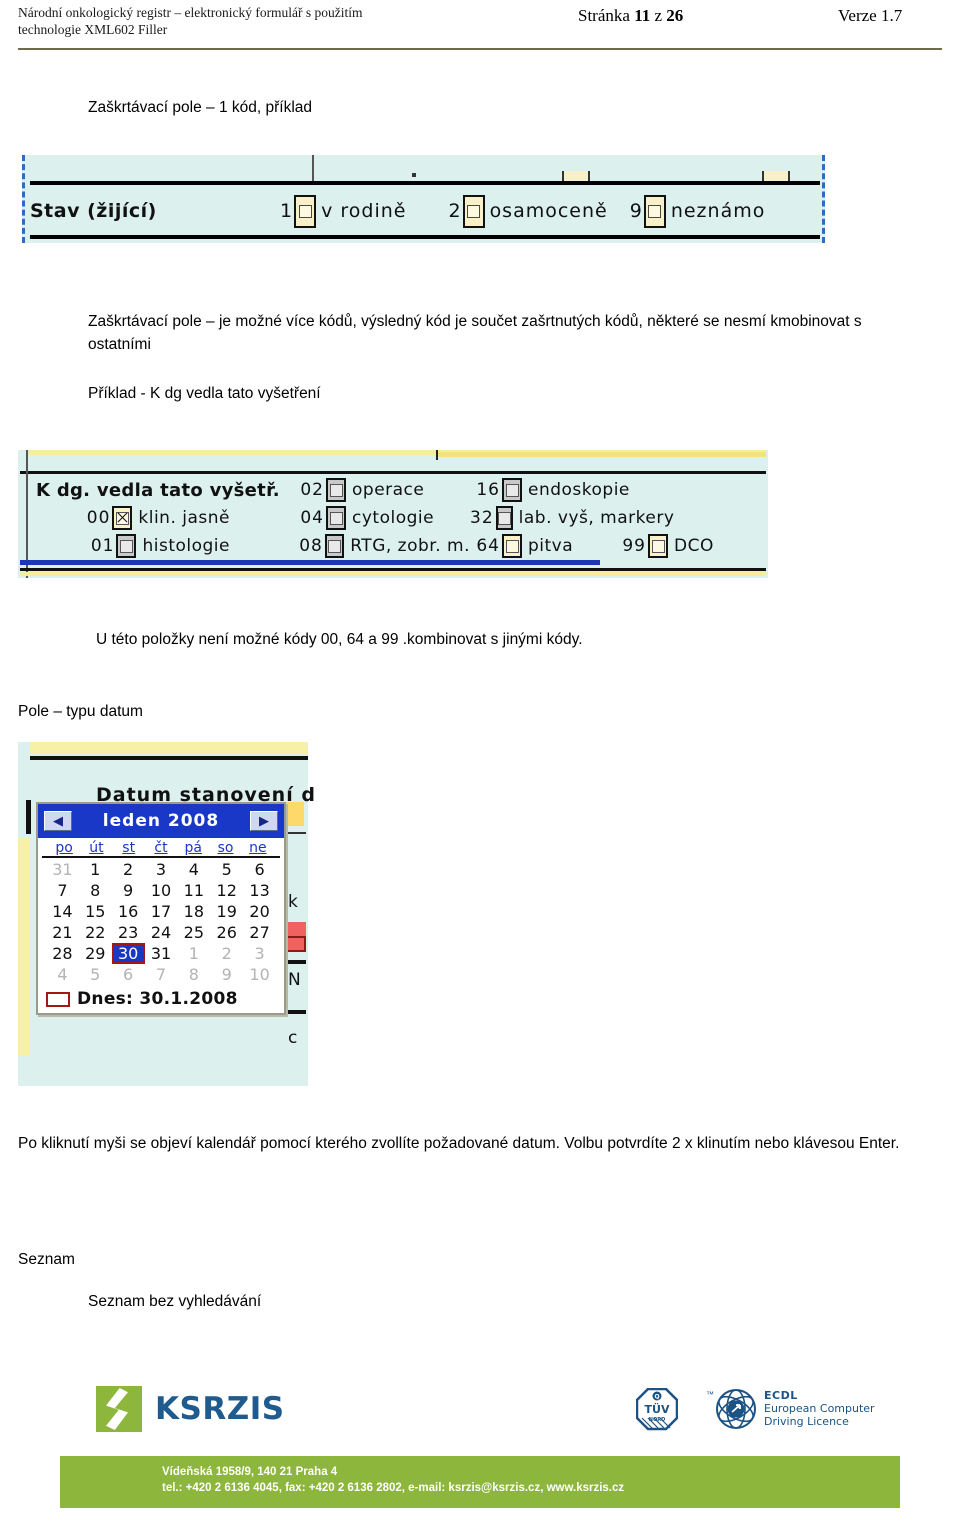 This screenshot has width=960, height=1514. What do you see at coordinates (80, 711) in the screenshot?
I see `heading-date-field: Pole – typu datum` at bounding box center [80, 711].